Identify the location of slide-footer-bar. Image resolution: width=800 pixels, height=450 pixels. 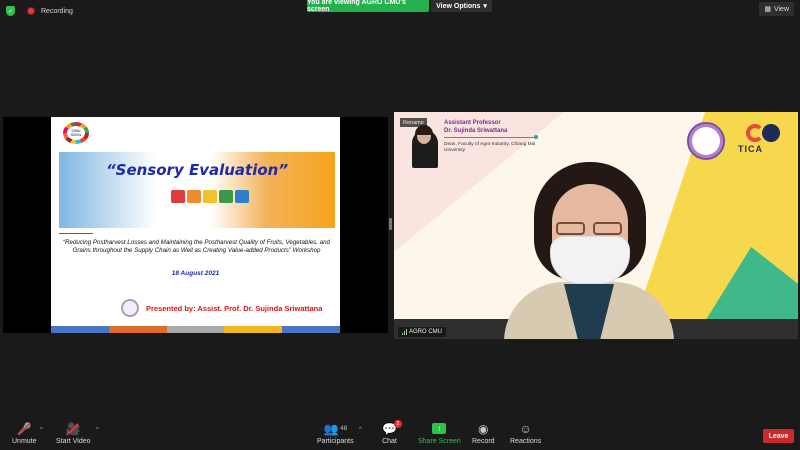
(195, 329).